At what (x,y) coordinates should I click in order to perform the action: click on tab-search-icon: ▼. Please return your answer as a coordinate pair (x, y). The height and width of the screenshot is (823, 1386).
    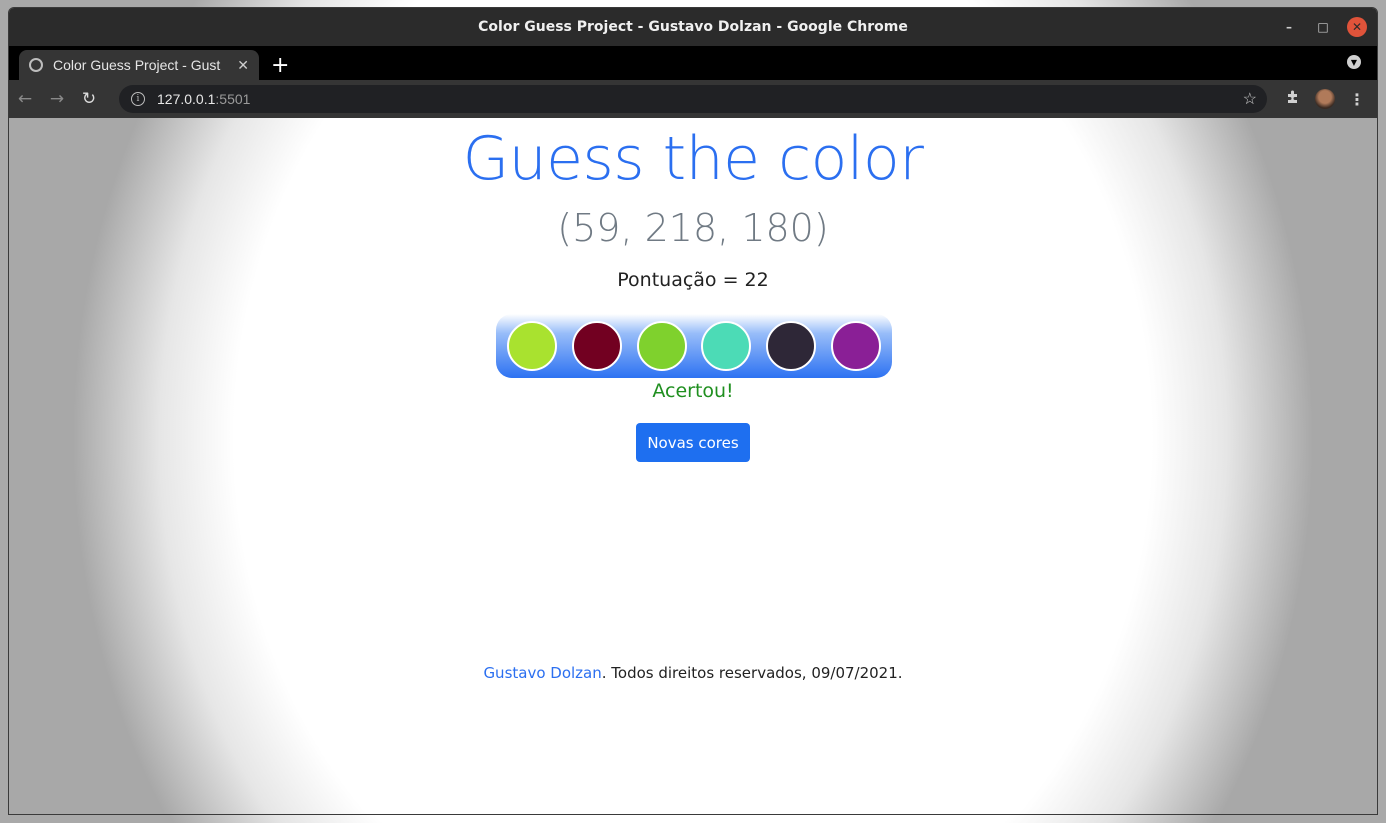
    Looking at the image, I should click on (1354, 62).